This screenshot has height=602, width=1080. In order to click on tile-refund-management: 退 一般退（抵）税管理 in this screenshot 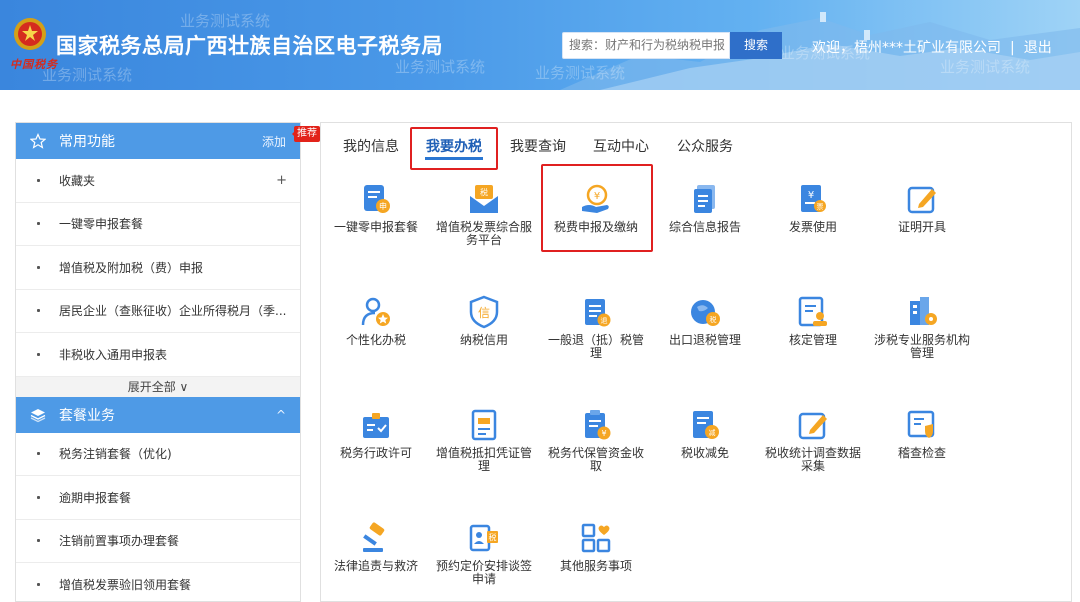, I will do `click(596, 327)`.